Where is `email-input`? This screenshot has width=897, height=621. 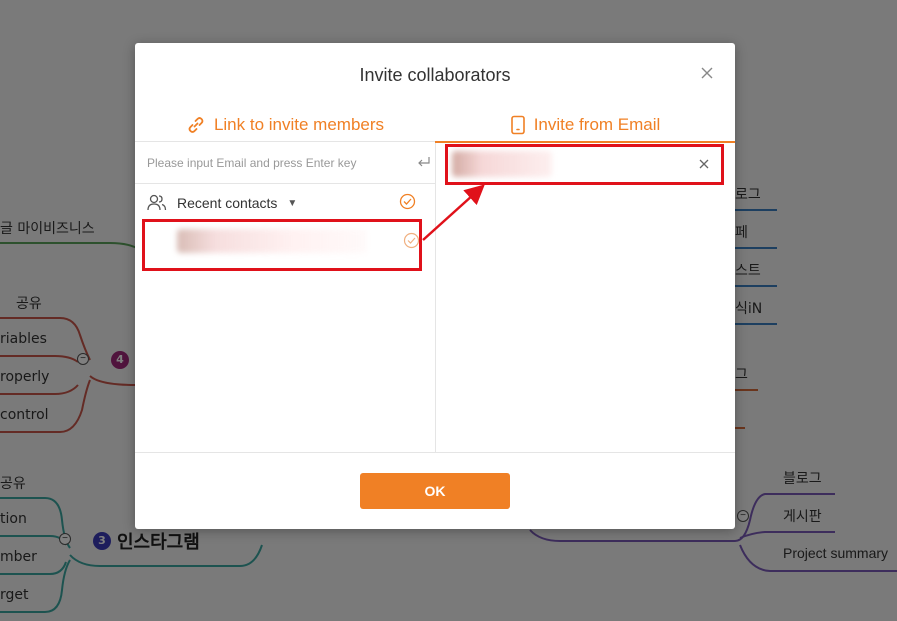
email-input is located at coordinates (277, 163).